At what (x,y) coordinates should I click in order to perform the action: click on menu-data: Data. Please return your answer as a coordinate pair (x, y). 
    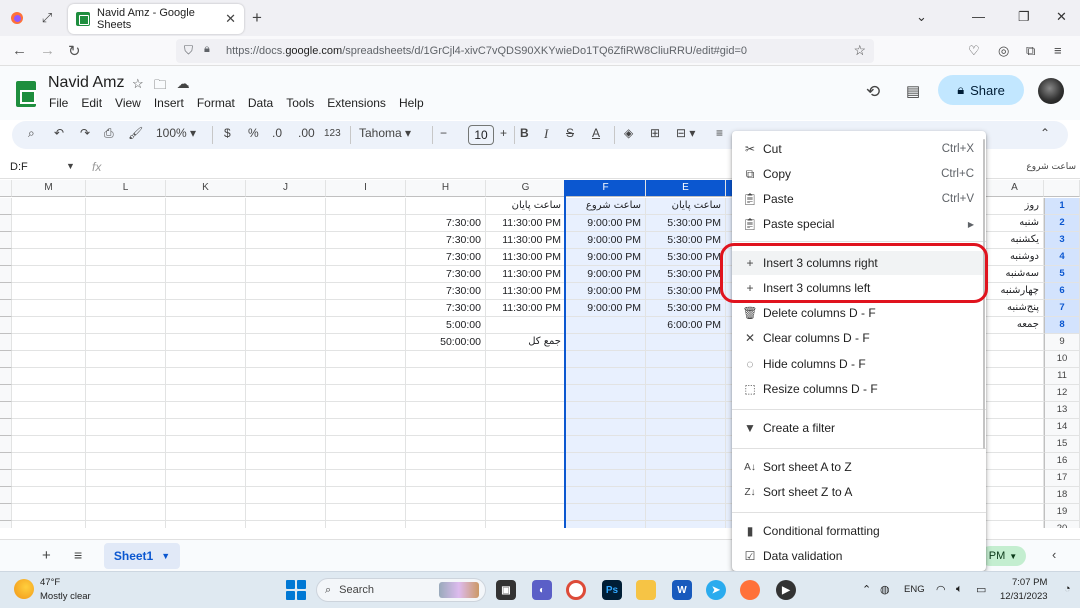
    Looking at the image, I should click on (260, 103).